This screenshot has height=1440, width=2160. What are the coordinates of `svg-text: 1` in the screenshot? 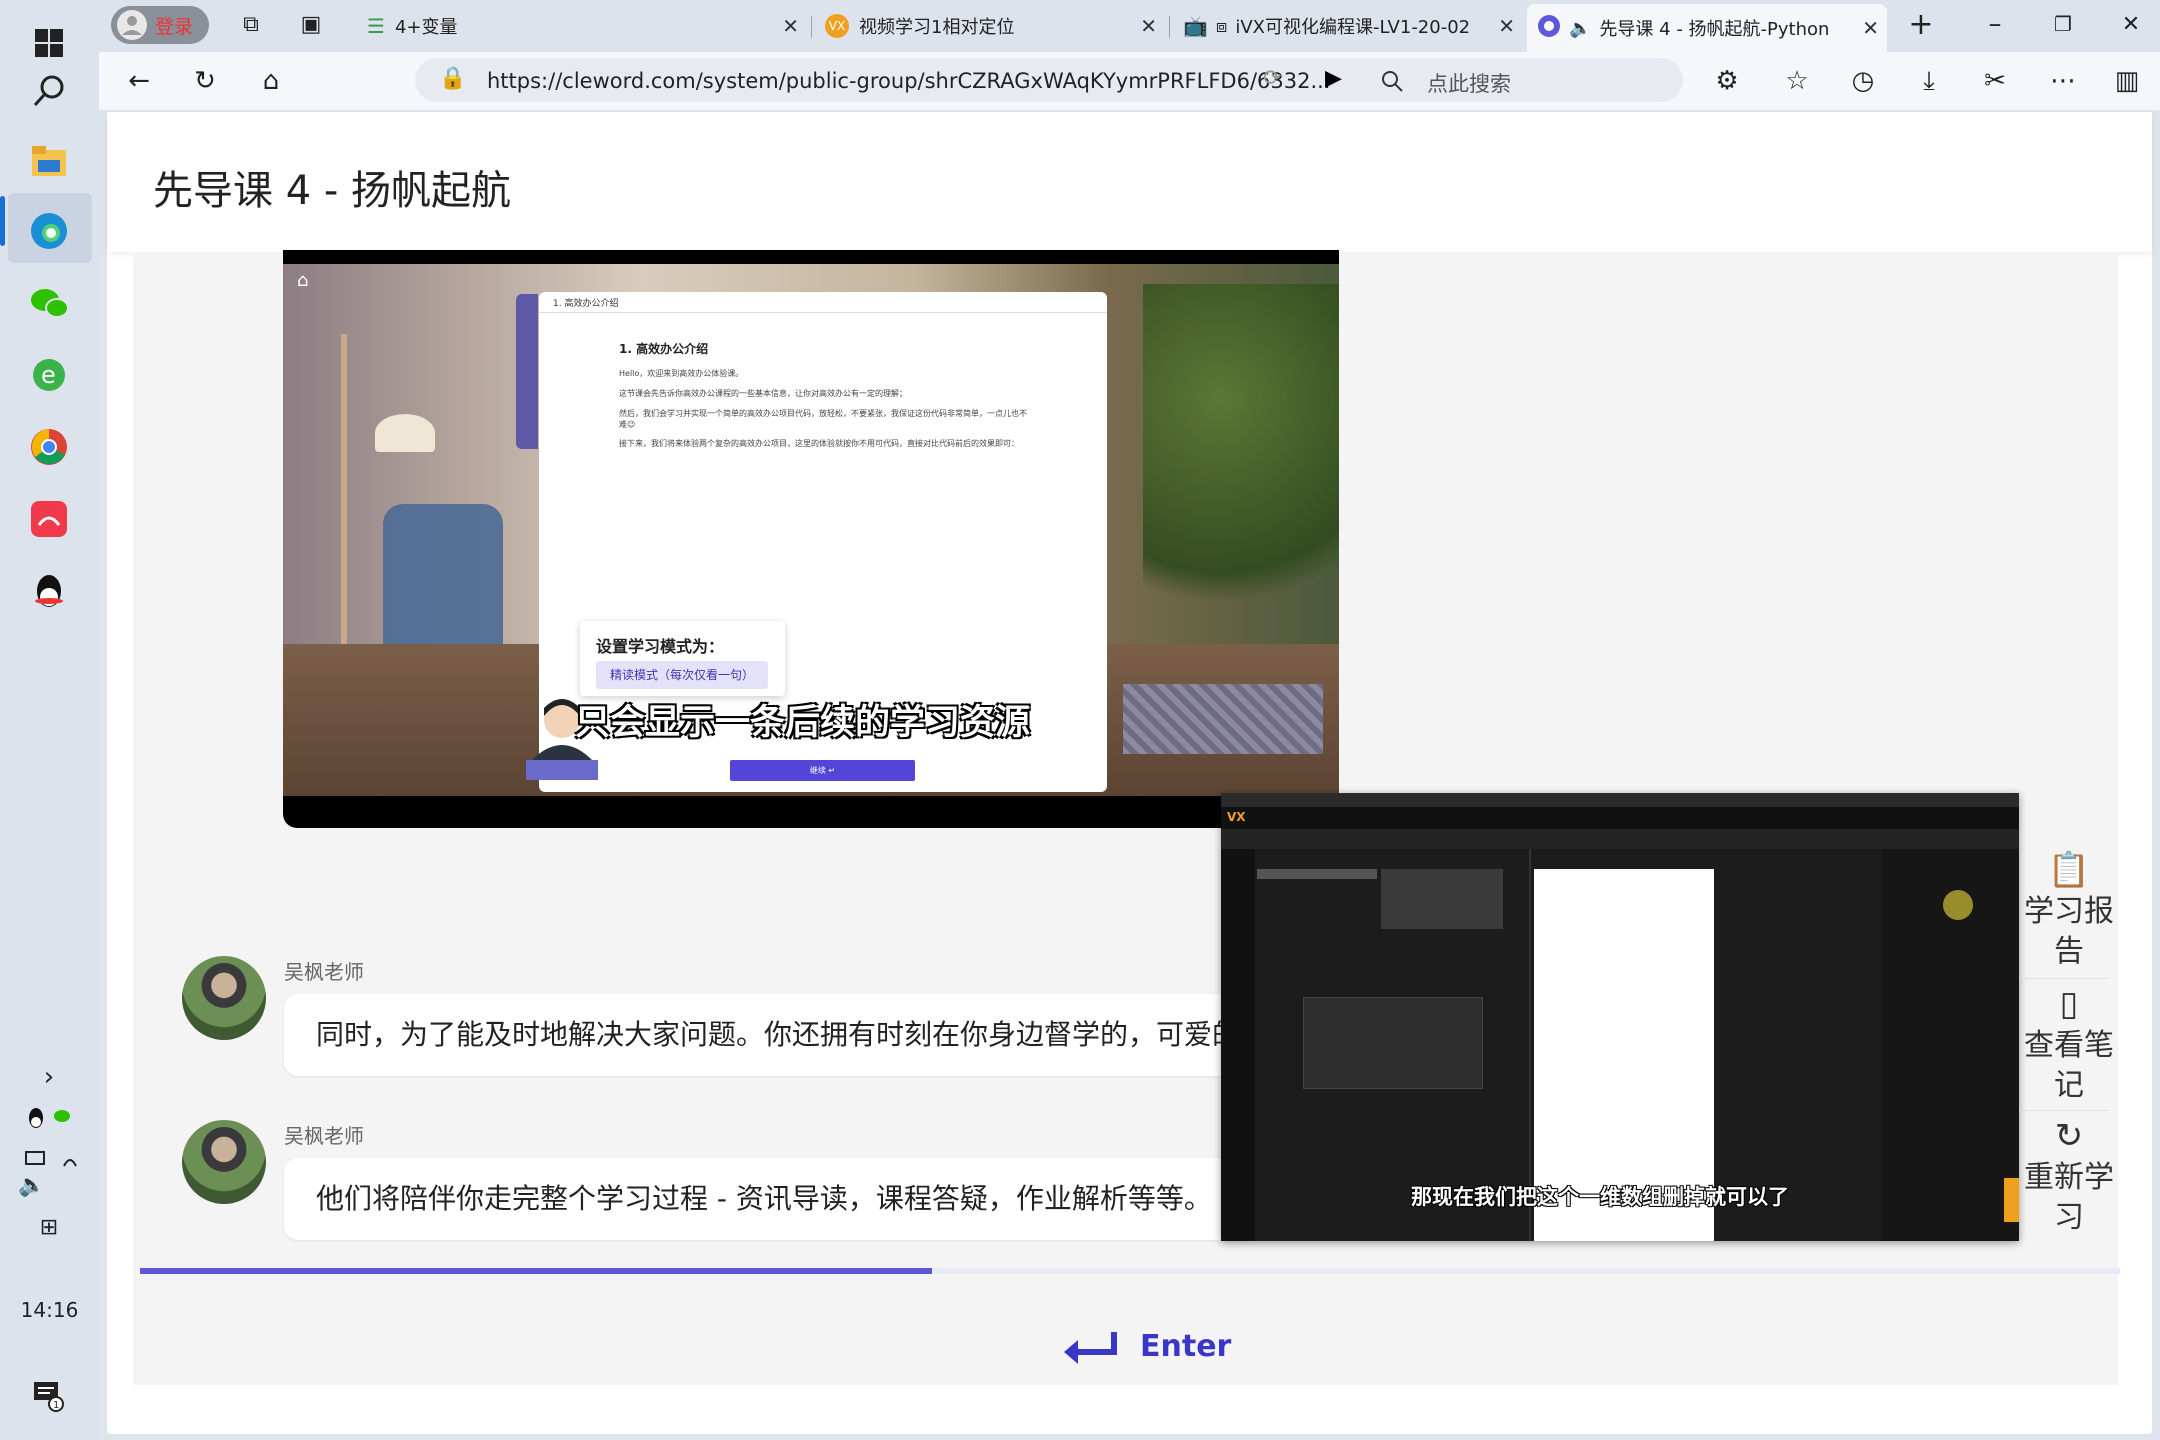 It's located at (56, 1405).